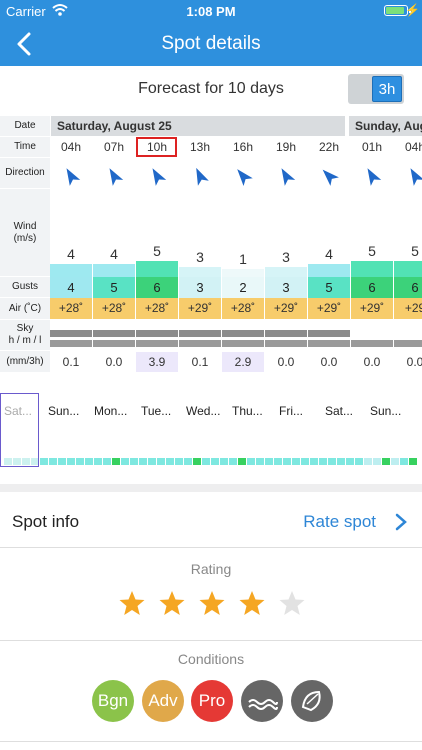 The image size is (422, 750). What do you see at coordinates (286, 147) in the screenshot?
I see `time-cell: 19h` at bounding box center [286, 147].